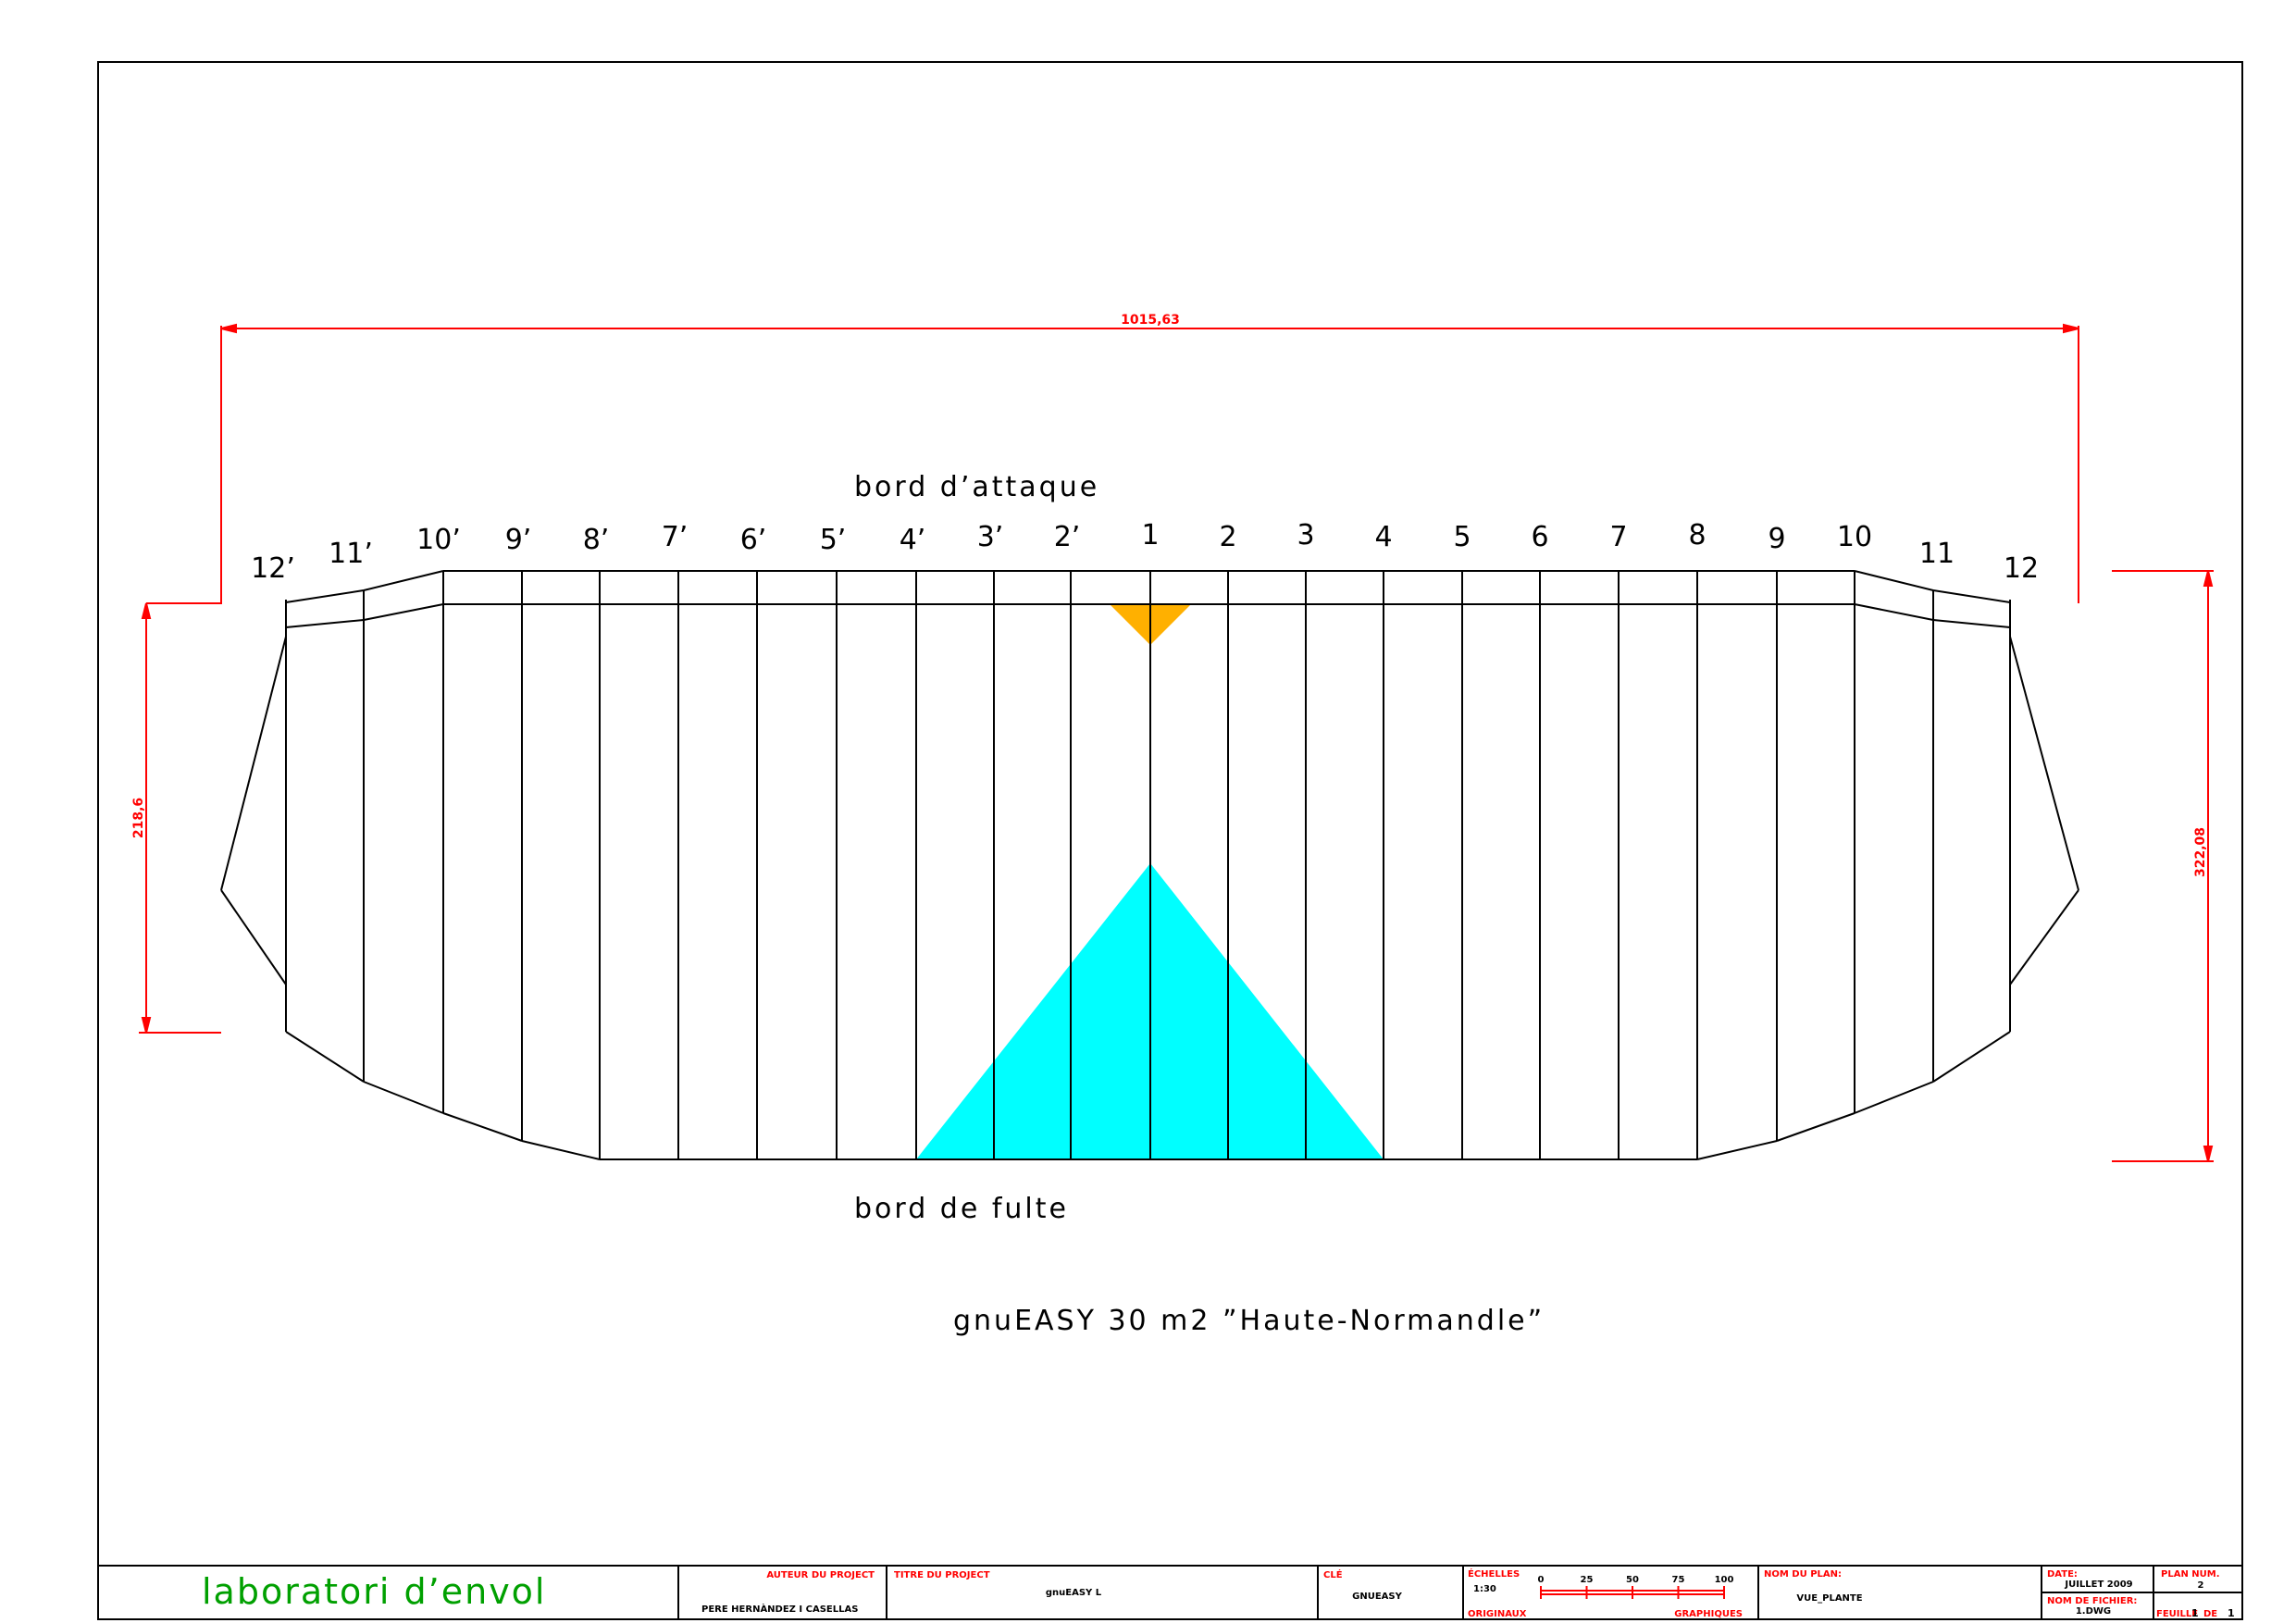  I want to click on project-title-value: gnuEASY L, so click(1074, 1593).